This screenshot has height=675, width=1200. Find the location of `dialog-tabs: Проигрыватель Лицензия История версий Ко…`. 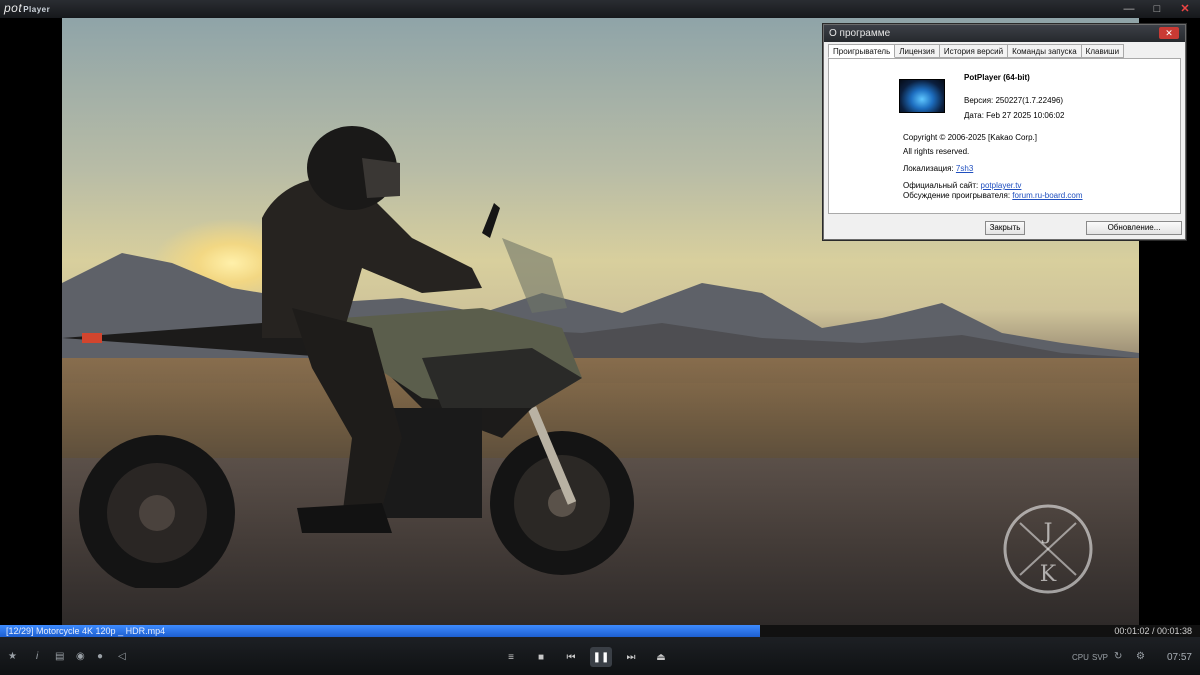

dialog-tabs: Проигрыватель Лицензия История версий Ко… is located at coordinates (976, 51).